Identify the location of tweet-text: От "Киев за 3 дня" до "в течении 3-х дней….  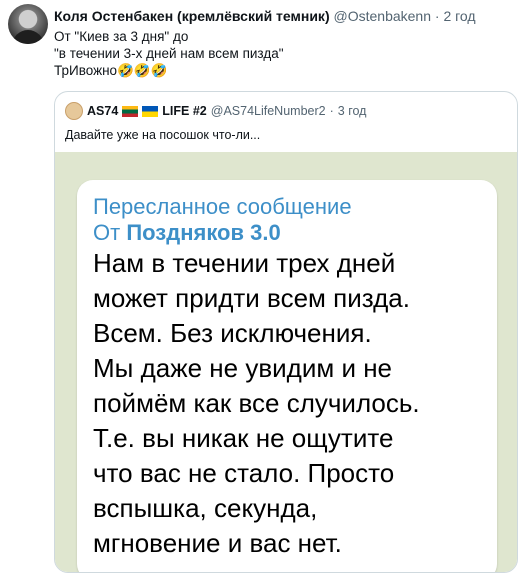
(169, 53).